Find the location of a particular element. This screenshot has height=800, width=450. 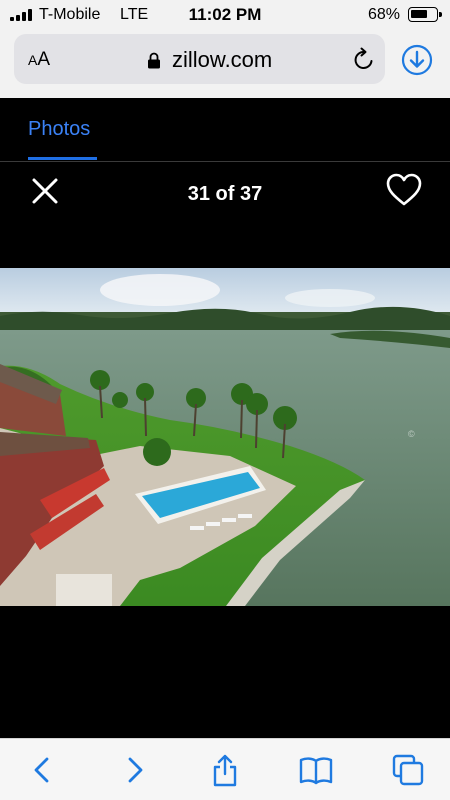

url-field: AA zillow.com is located at coordinates (199, 59).